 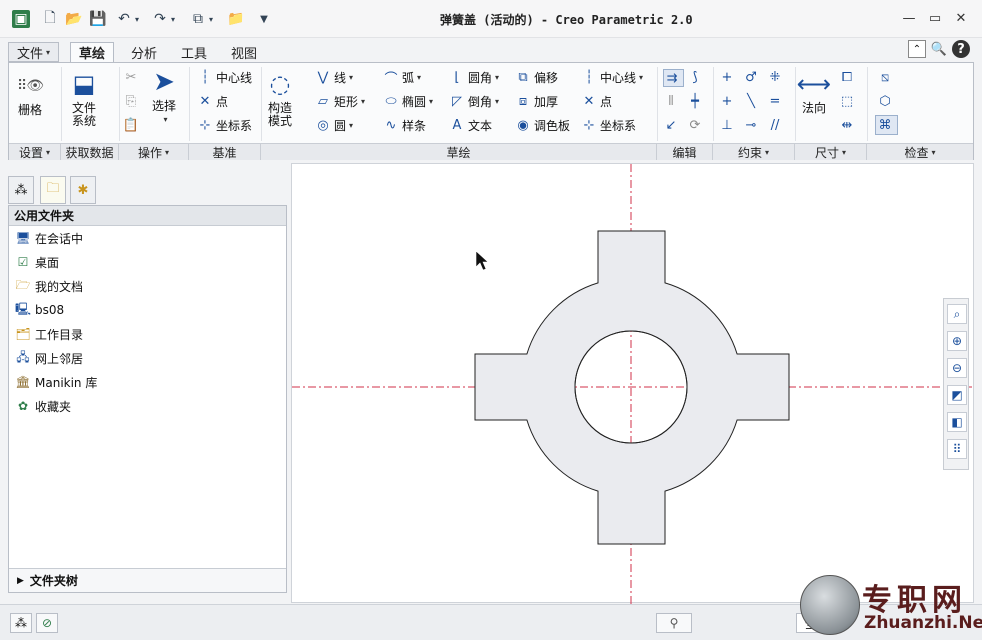 What do you see at coordinates (164, 96) in the screenshot?
I see `select-button: ➤ 选择 ▾` at bounding box center [164, 96].